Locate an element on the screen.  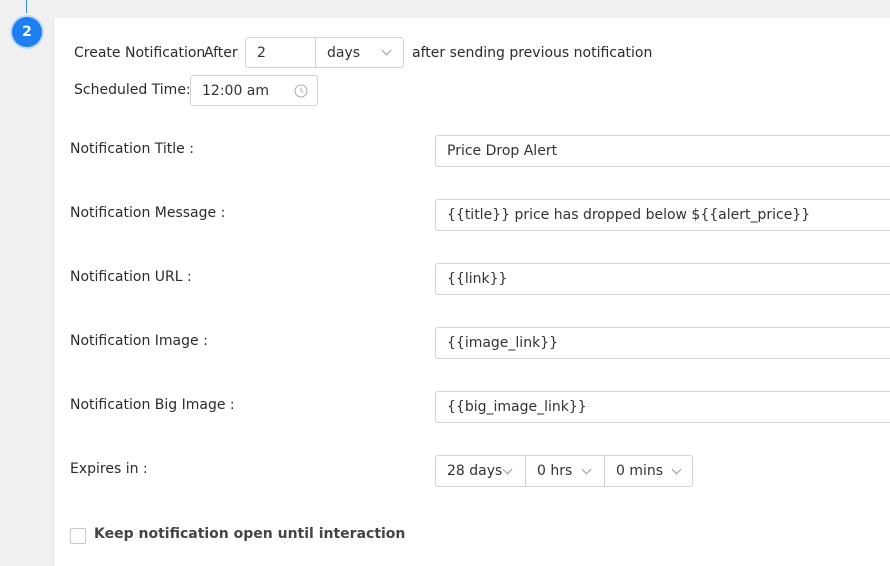
expires-hrs-value: 0 hrs is located at coordinates (555, 471).